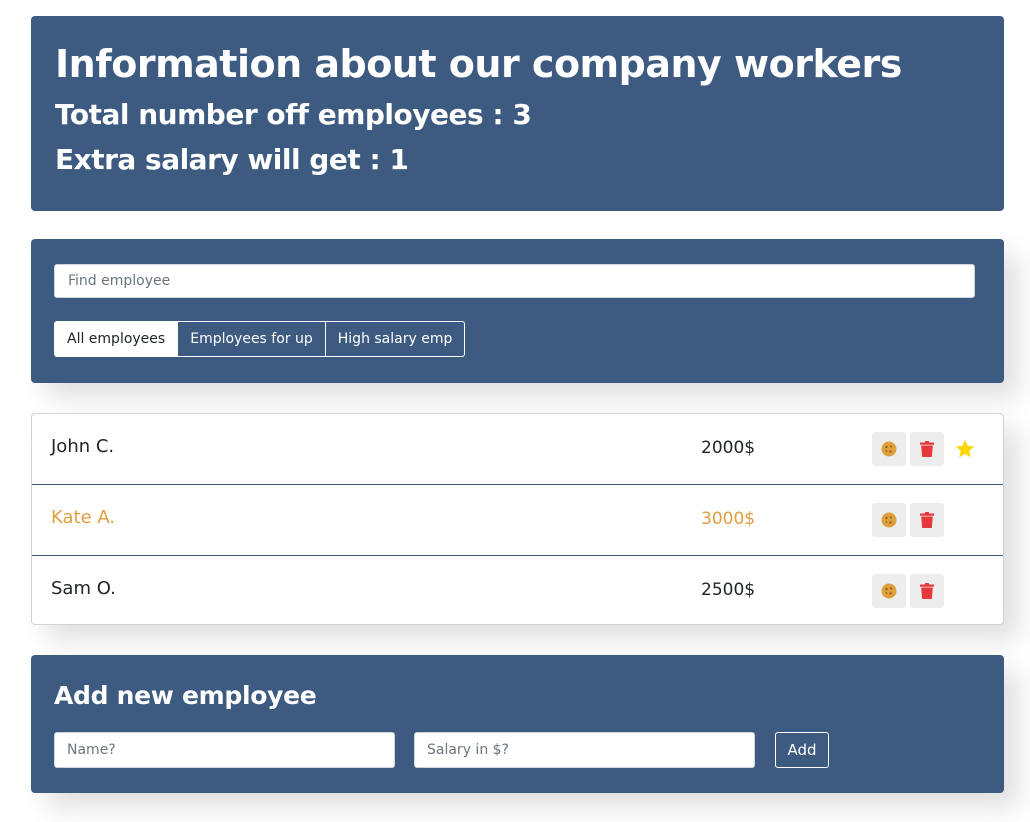  I want to click on list-item: John C. 2000$, so click(517, 449).